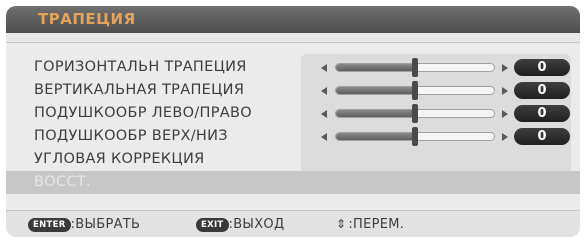  Describe the element at coordinates (376, 224) in the screenshot. I see `hint-move-label: :ПЕРЕМ.` at that location.